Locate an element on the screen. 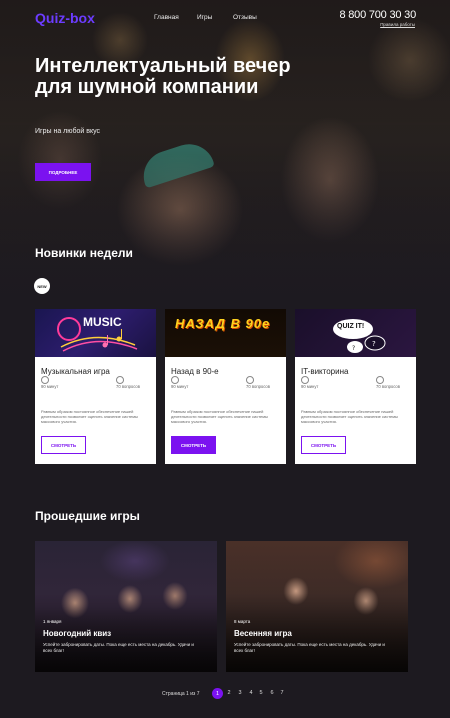  page-1: 1 is located at coordinates (217, 693).